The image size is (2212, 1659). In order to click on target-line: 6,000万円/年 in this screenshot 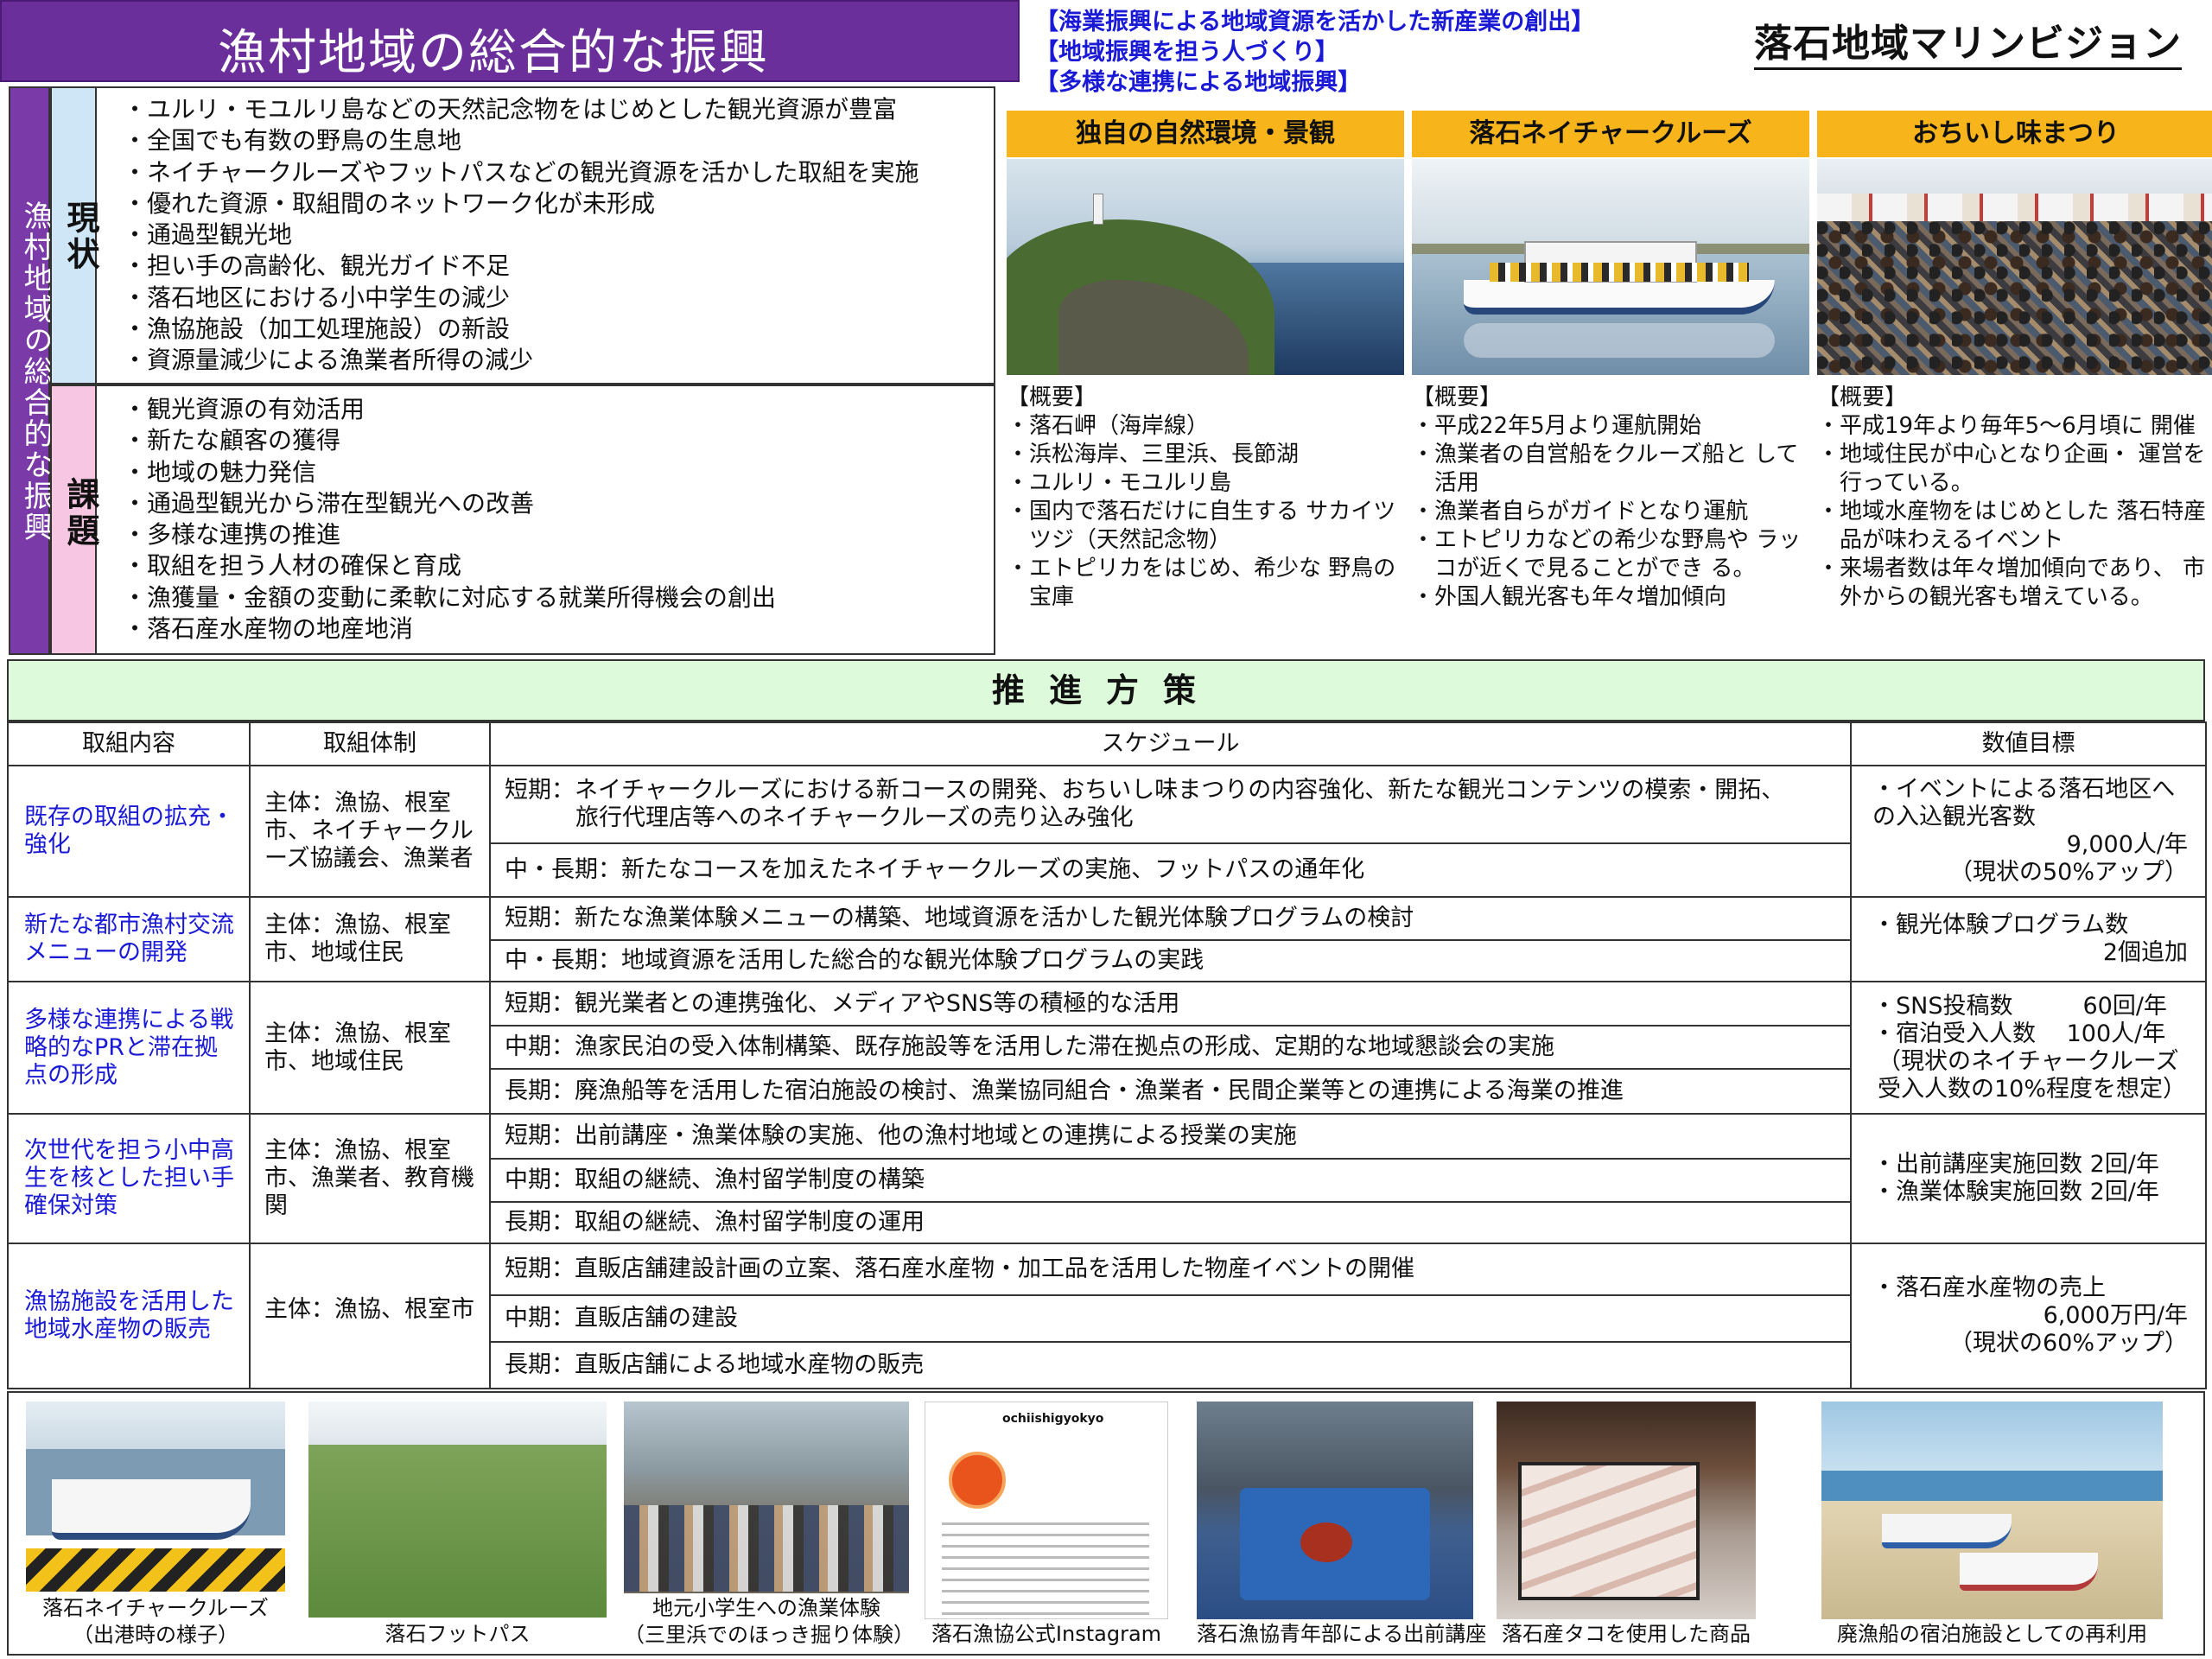, I will do `click(2115, 1315)`.